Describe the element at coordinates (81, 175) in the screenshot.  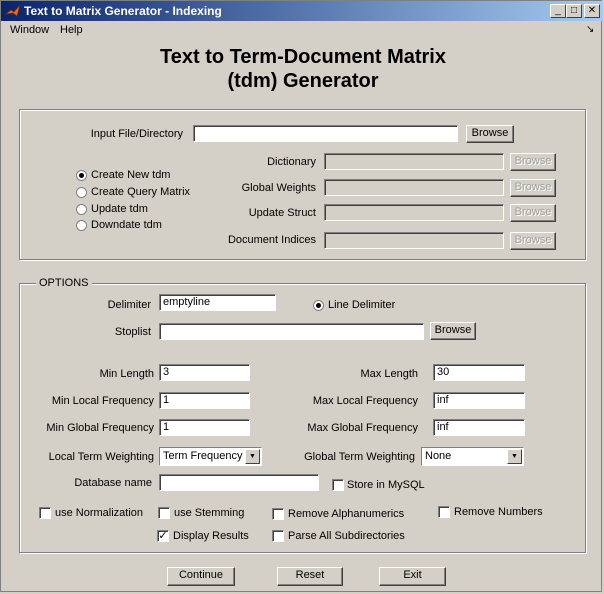
I see `radio-create-new-tdm` at that location.